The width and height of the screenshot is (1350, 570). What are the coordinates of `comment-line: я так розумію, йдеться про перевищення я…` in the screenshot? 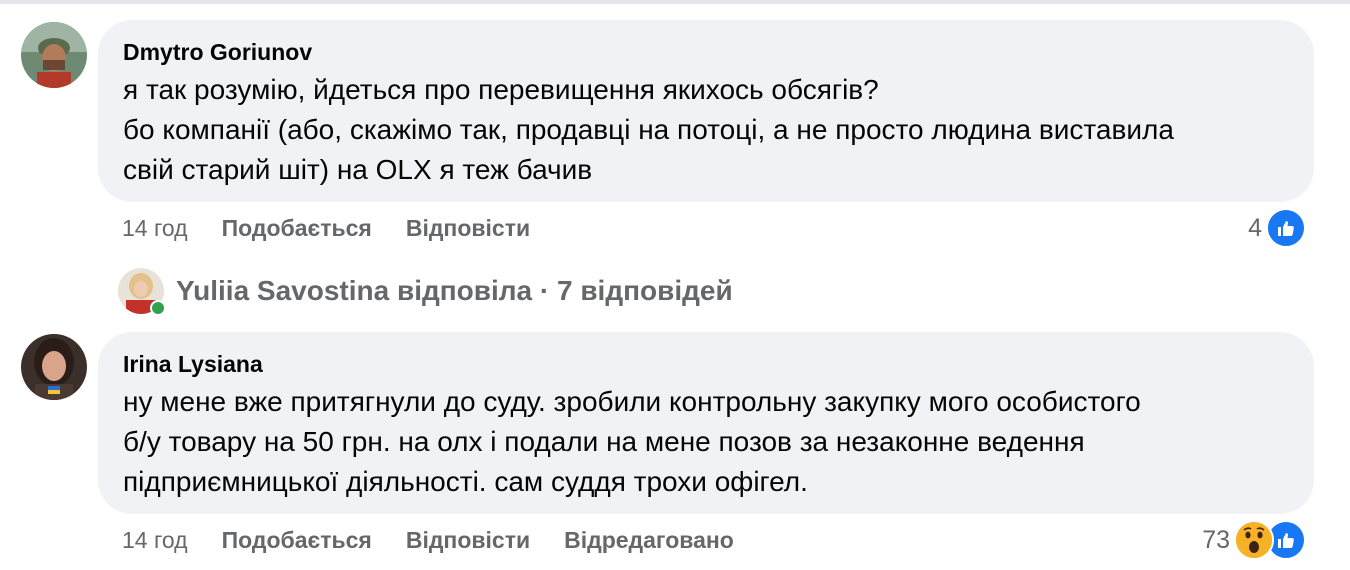 It's located at (501, 89).